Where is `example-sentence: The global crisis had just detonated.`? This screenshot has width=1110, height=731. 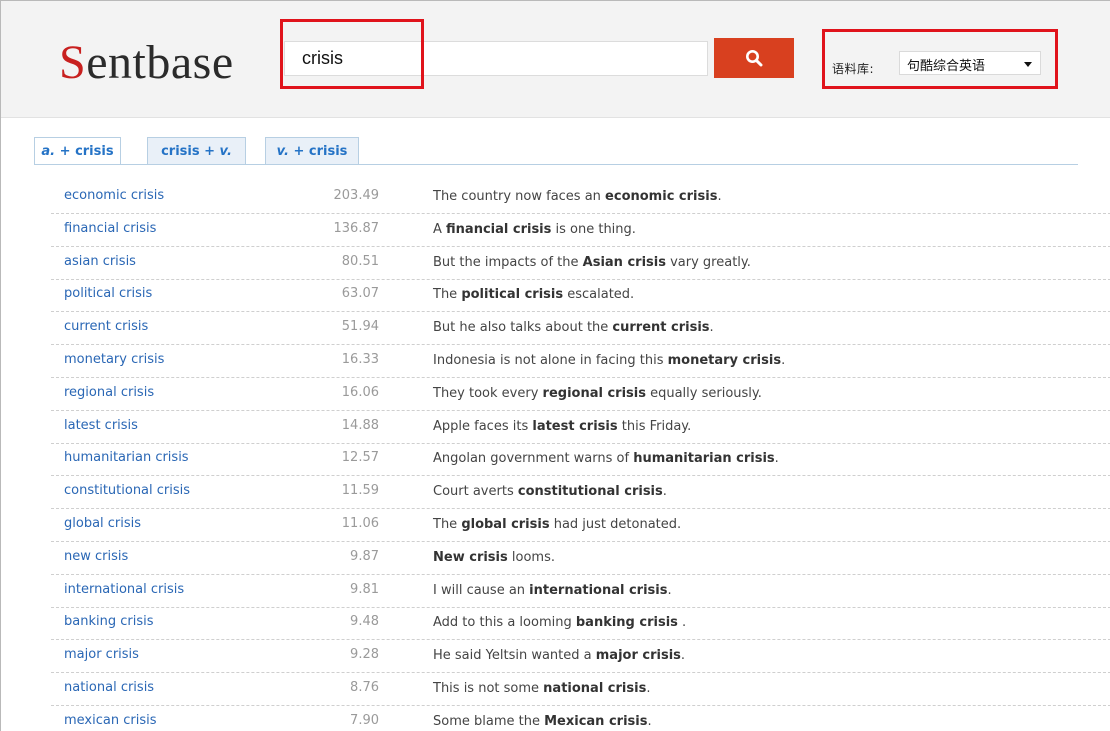 example-sentence: The global crisis had just detonated. is located at coordinates (557, 524).